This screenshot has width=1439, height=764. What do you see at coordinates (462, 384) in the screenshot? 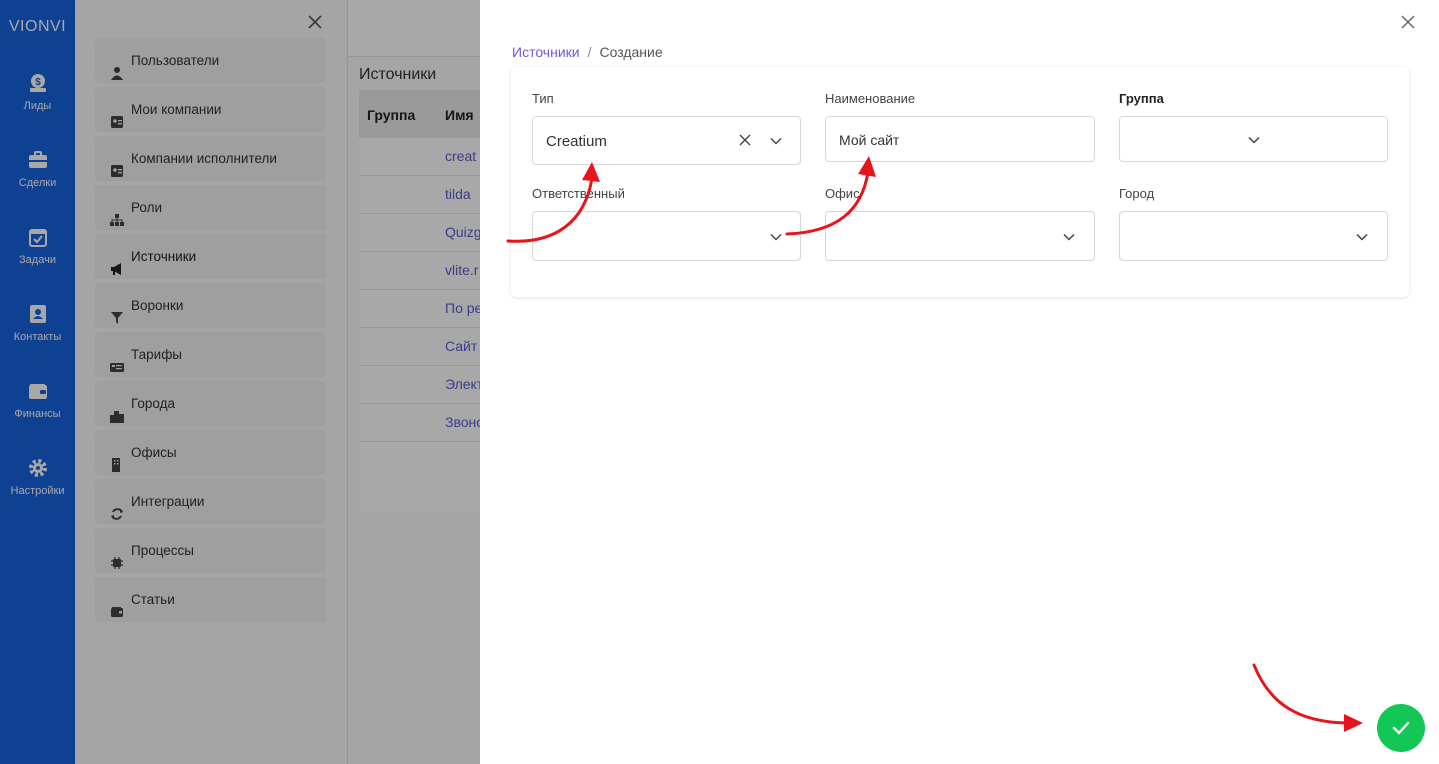
I see `source-link: Элект` at bounding box center [462, 384].